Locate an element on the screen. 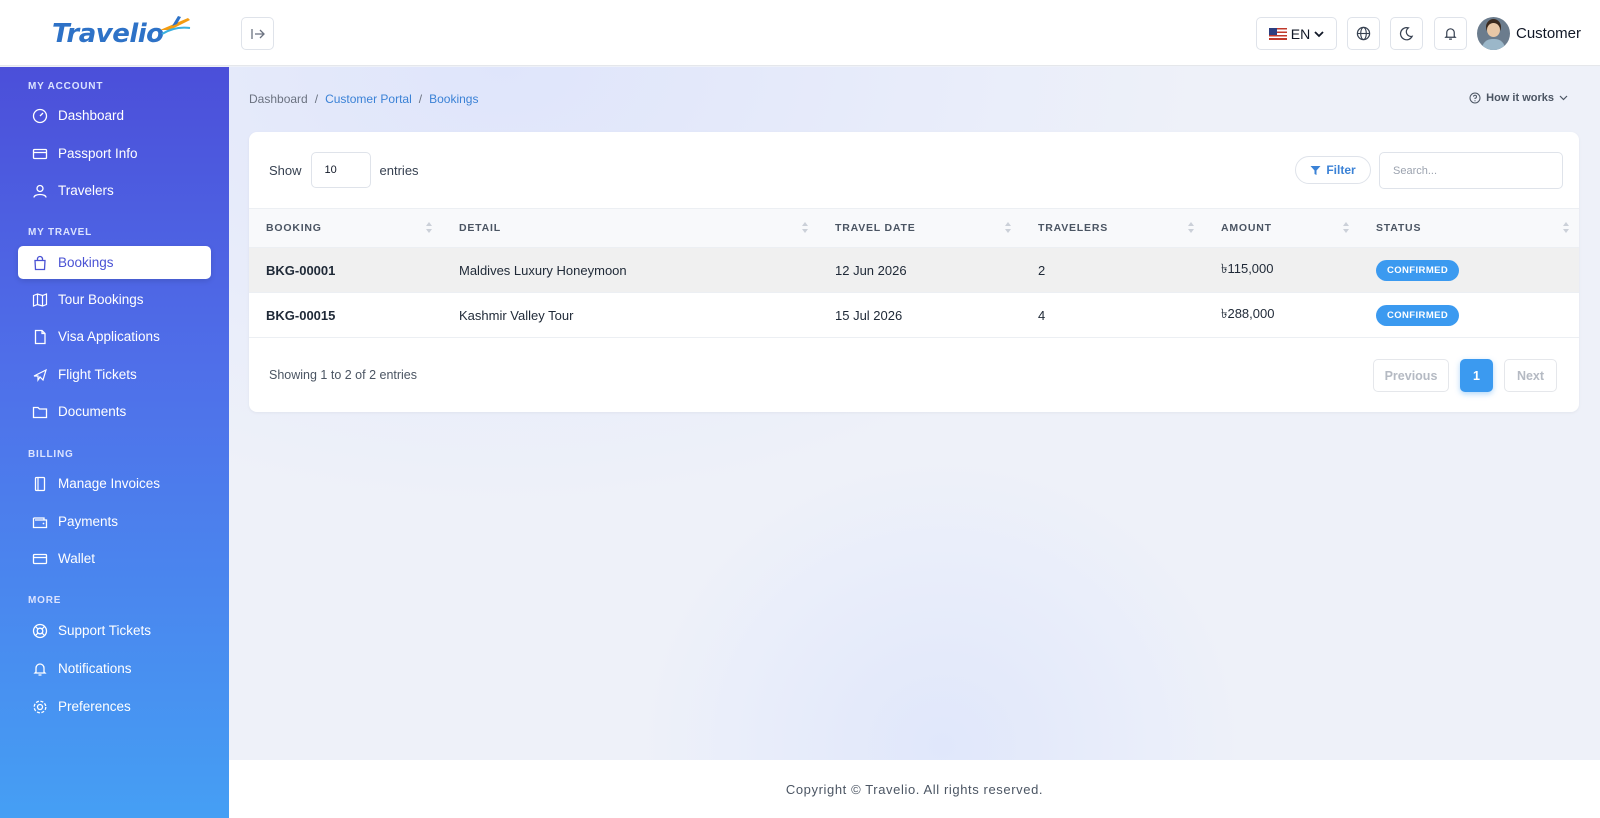 The width and height of the screenshot is (1600, 818). sidebar-item-preferences: Preferences is located at coordinates (114, 706).